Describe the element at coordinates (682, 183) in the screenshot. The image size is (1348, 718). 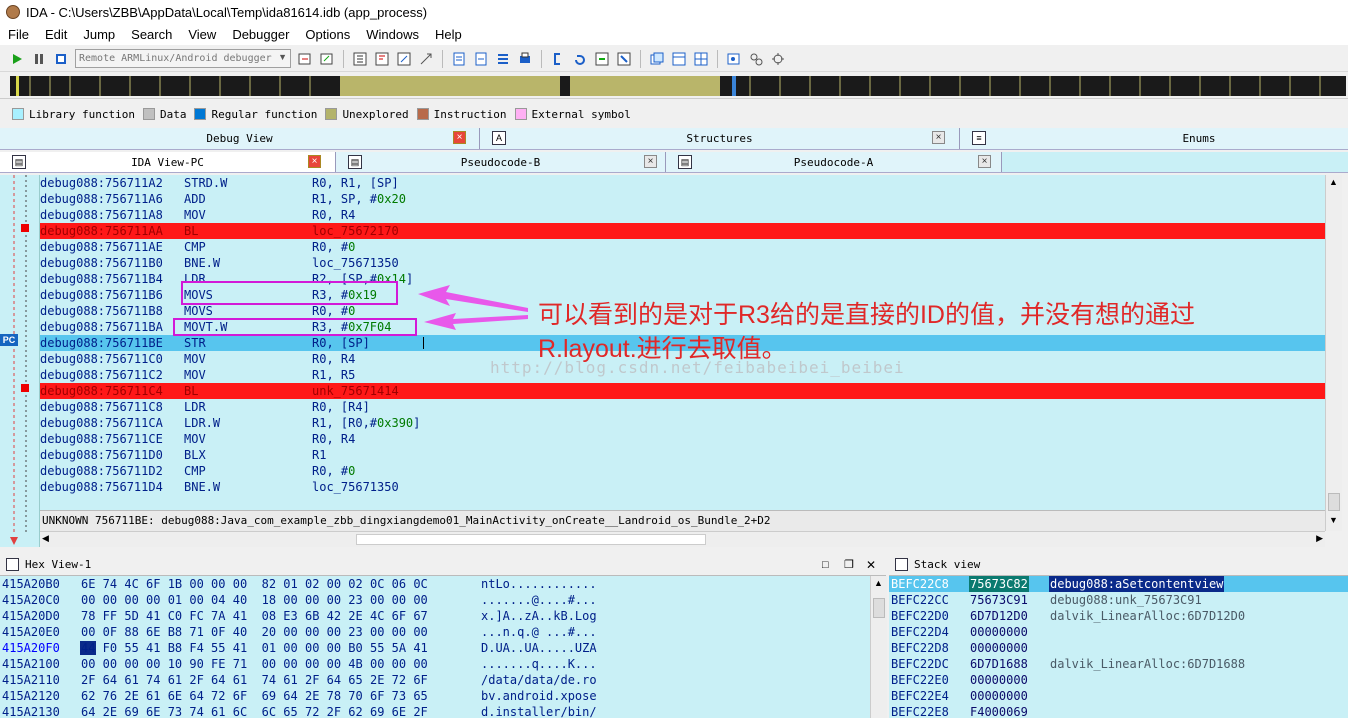
I see `code-line: debug088:756711A2 STRD.W R0, R1, [SP]` at that location.